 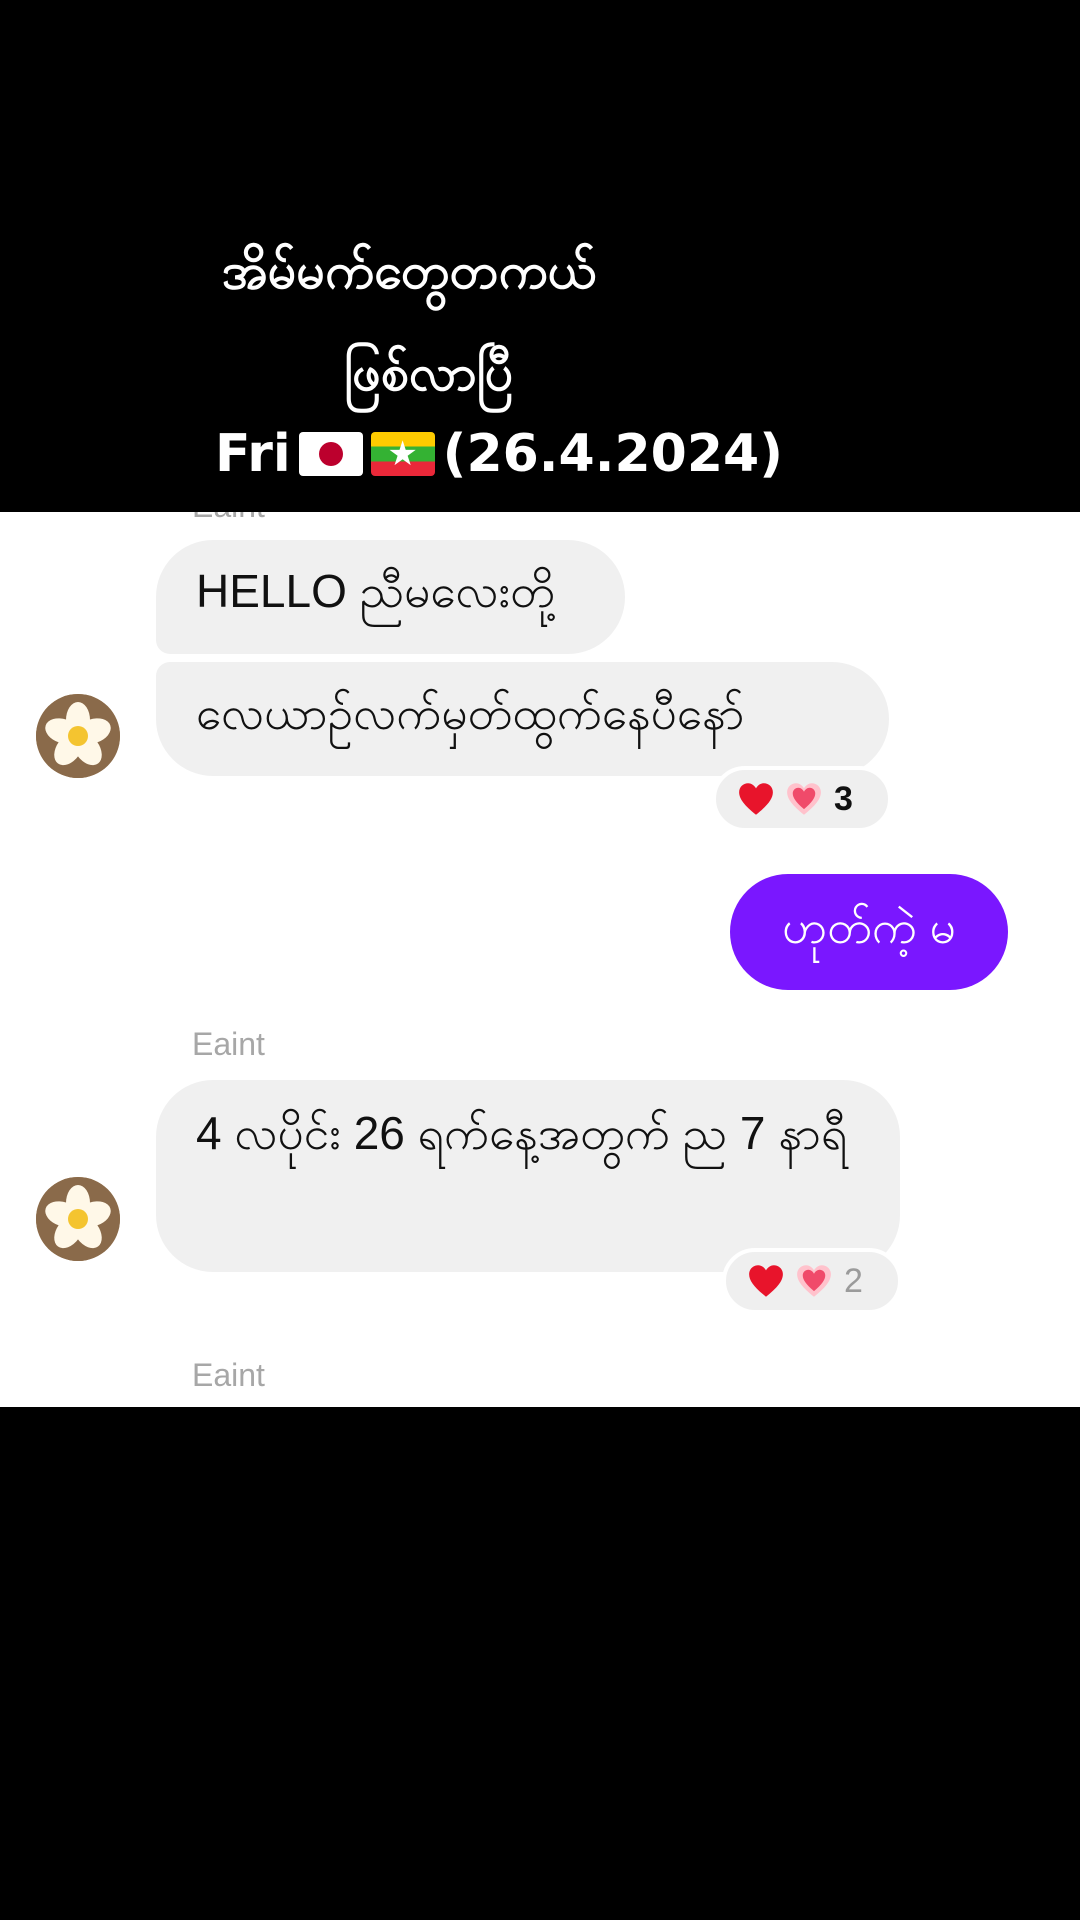 I want to click on caption-date-line: Fri ★ (26.4.2024), so click(x=499, y=454).